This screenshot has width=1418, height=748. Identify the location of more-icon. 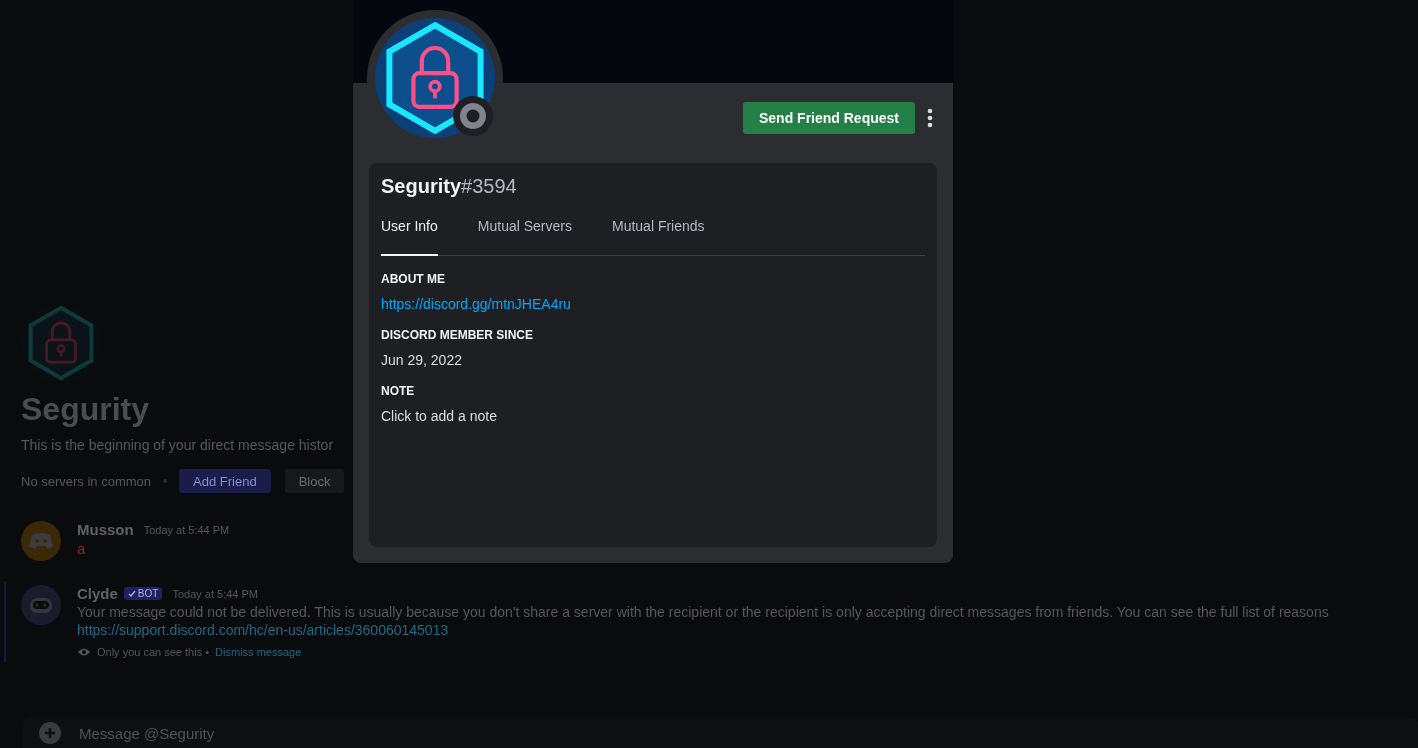
(930, 118).